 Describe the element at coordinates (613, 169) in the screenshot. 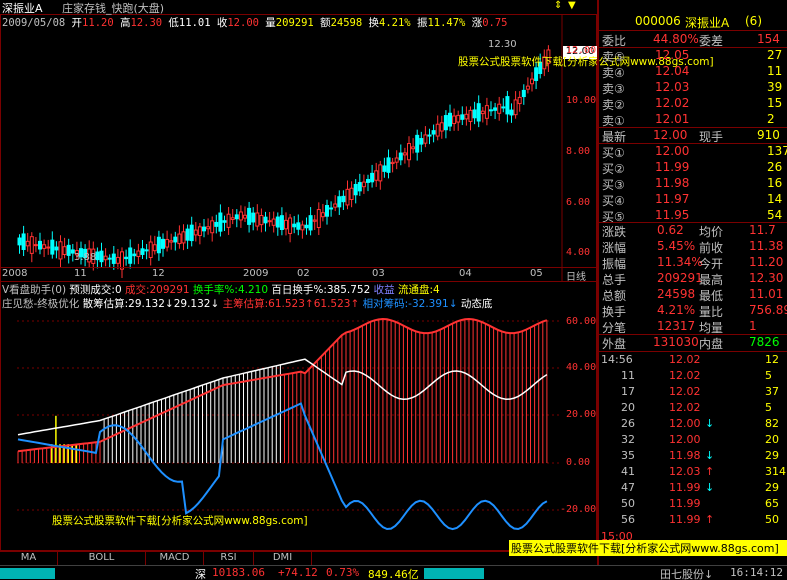

I see `bid-label: 买②` at that location.